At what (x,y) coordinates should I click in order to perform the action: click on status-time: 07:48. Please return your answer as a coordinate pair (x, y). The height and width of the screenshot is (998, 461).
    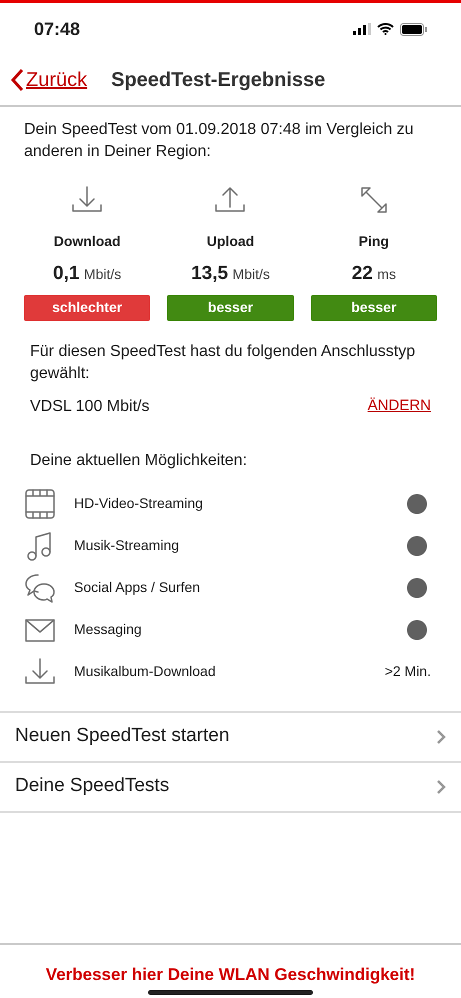
    Looking at the image, I should click on (57, 29).